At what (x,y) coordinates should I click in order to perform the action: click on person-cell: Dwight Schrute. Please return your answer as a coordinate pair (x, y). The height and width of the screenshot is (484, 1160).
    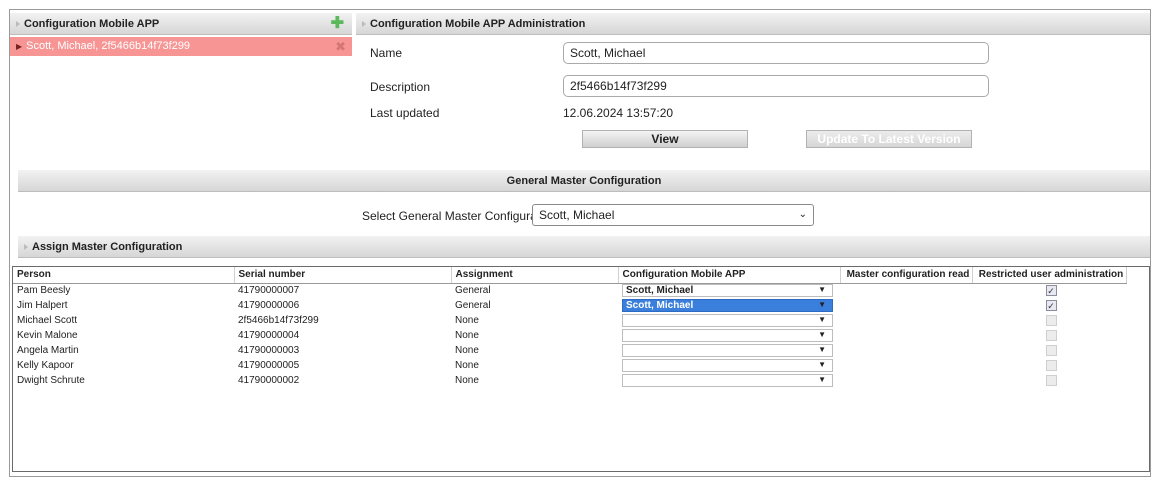
    Looking at the image, I should click on (51, 380).